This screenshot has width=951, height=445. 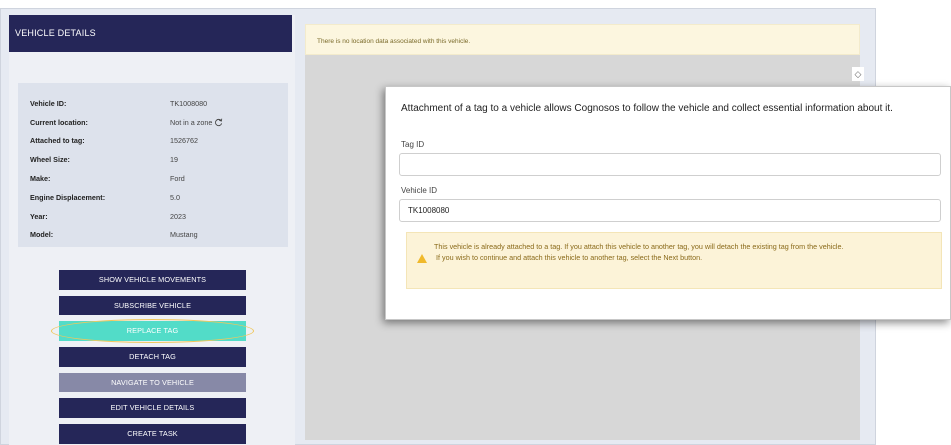 What do you see at coordinates (152, 305) in the screenshot?
I see `subscribe-vehicle-button: SUBSCRIBE VEHICLE` at bounding box center [152, 305].